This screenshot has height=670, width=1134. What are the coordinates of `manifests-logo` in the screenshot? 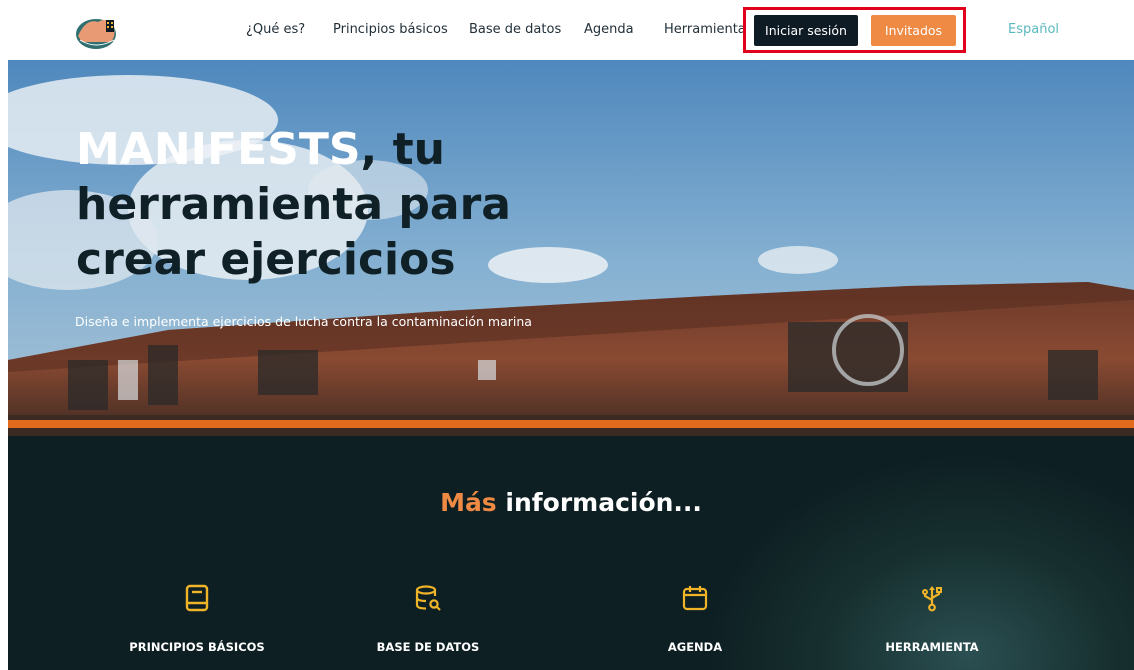 It's located at (97, 32).